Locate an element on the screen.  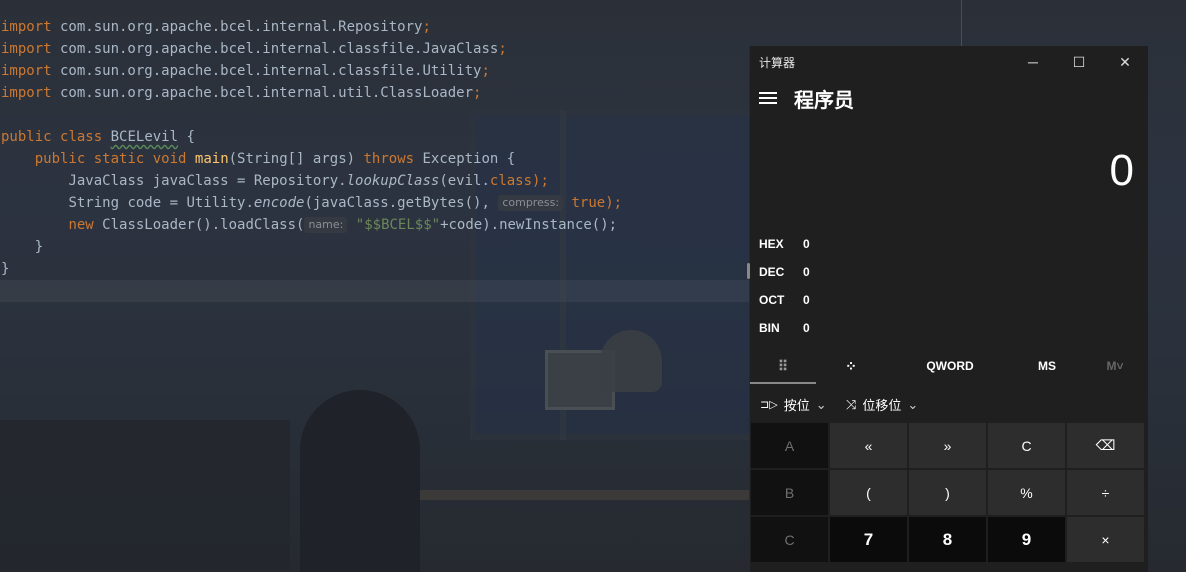
method-name: main is located at coordinates (211, 159).